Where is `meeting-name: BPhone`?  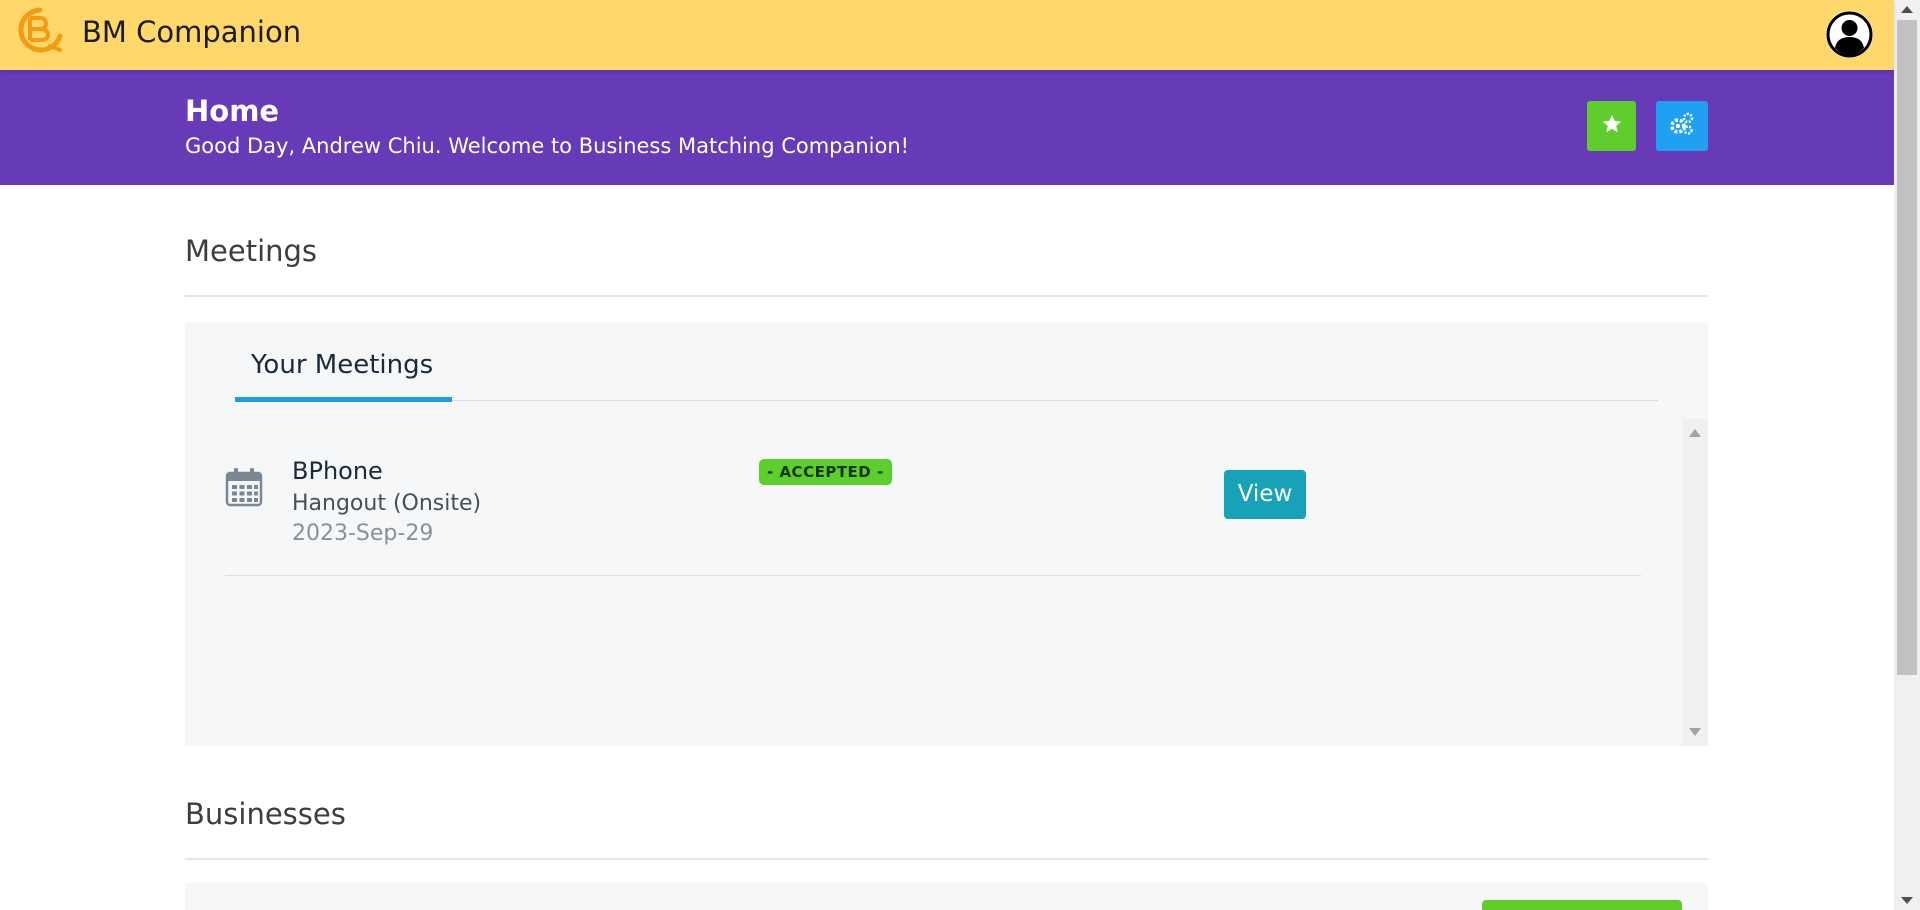 meeting-name: BPhone is located at coordinates (337, 471).